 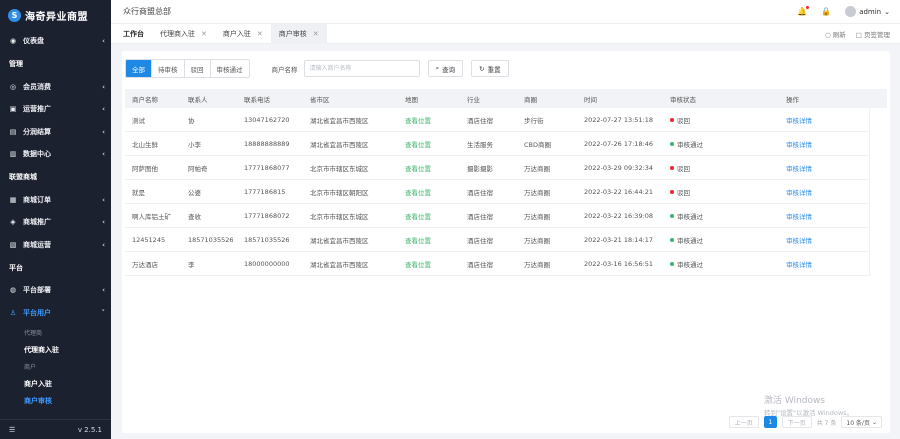 What do you see at coordinates (361, 68) in the screenshot?
I see `merchant-name-input` at bounding box center [361, 68].